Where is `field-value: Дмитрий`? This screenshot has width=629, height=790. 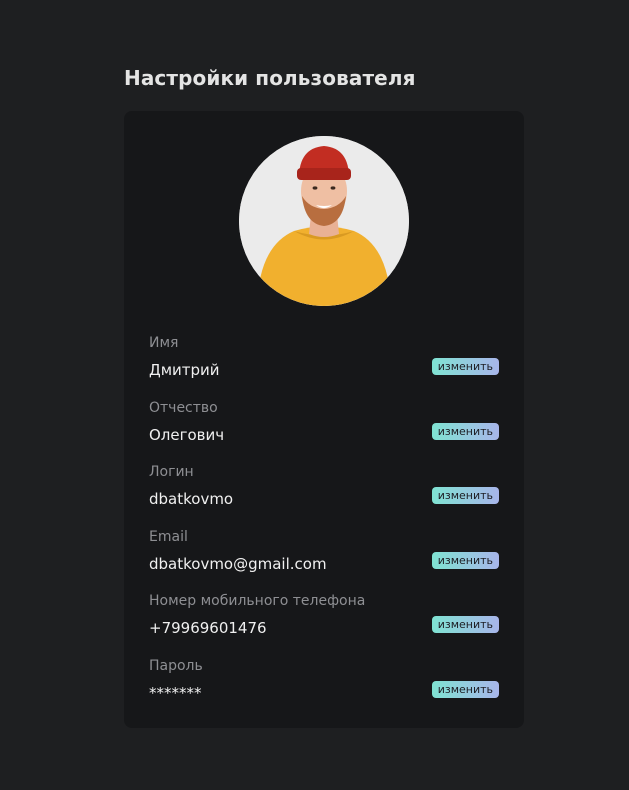 field-value: Дмитрий is located at coordinates (184, 370).